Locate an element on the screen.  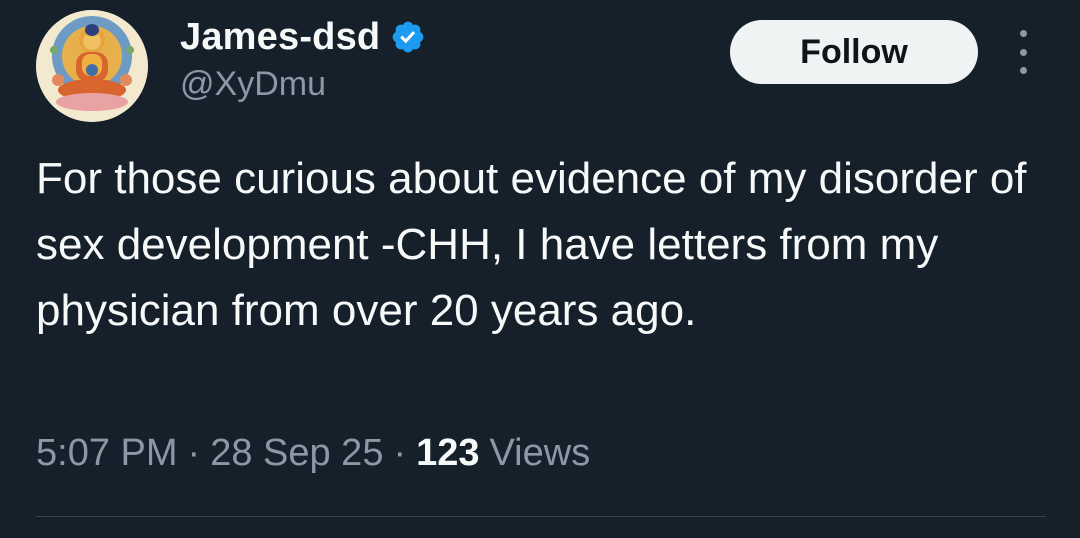
avatar is located at coordinates (92, 66).